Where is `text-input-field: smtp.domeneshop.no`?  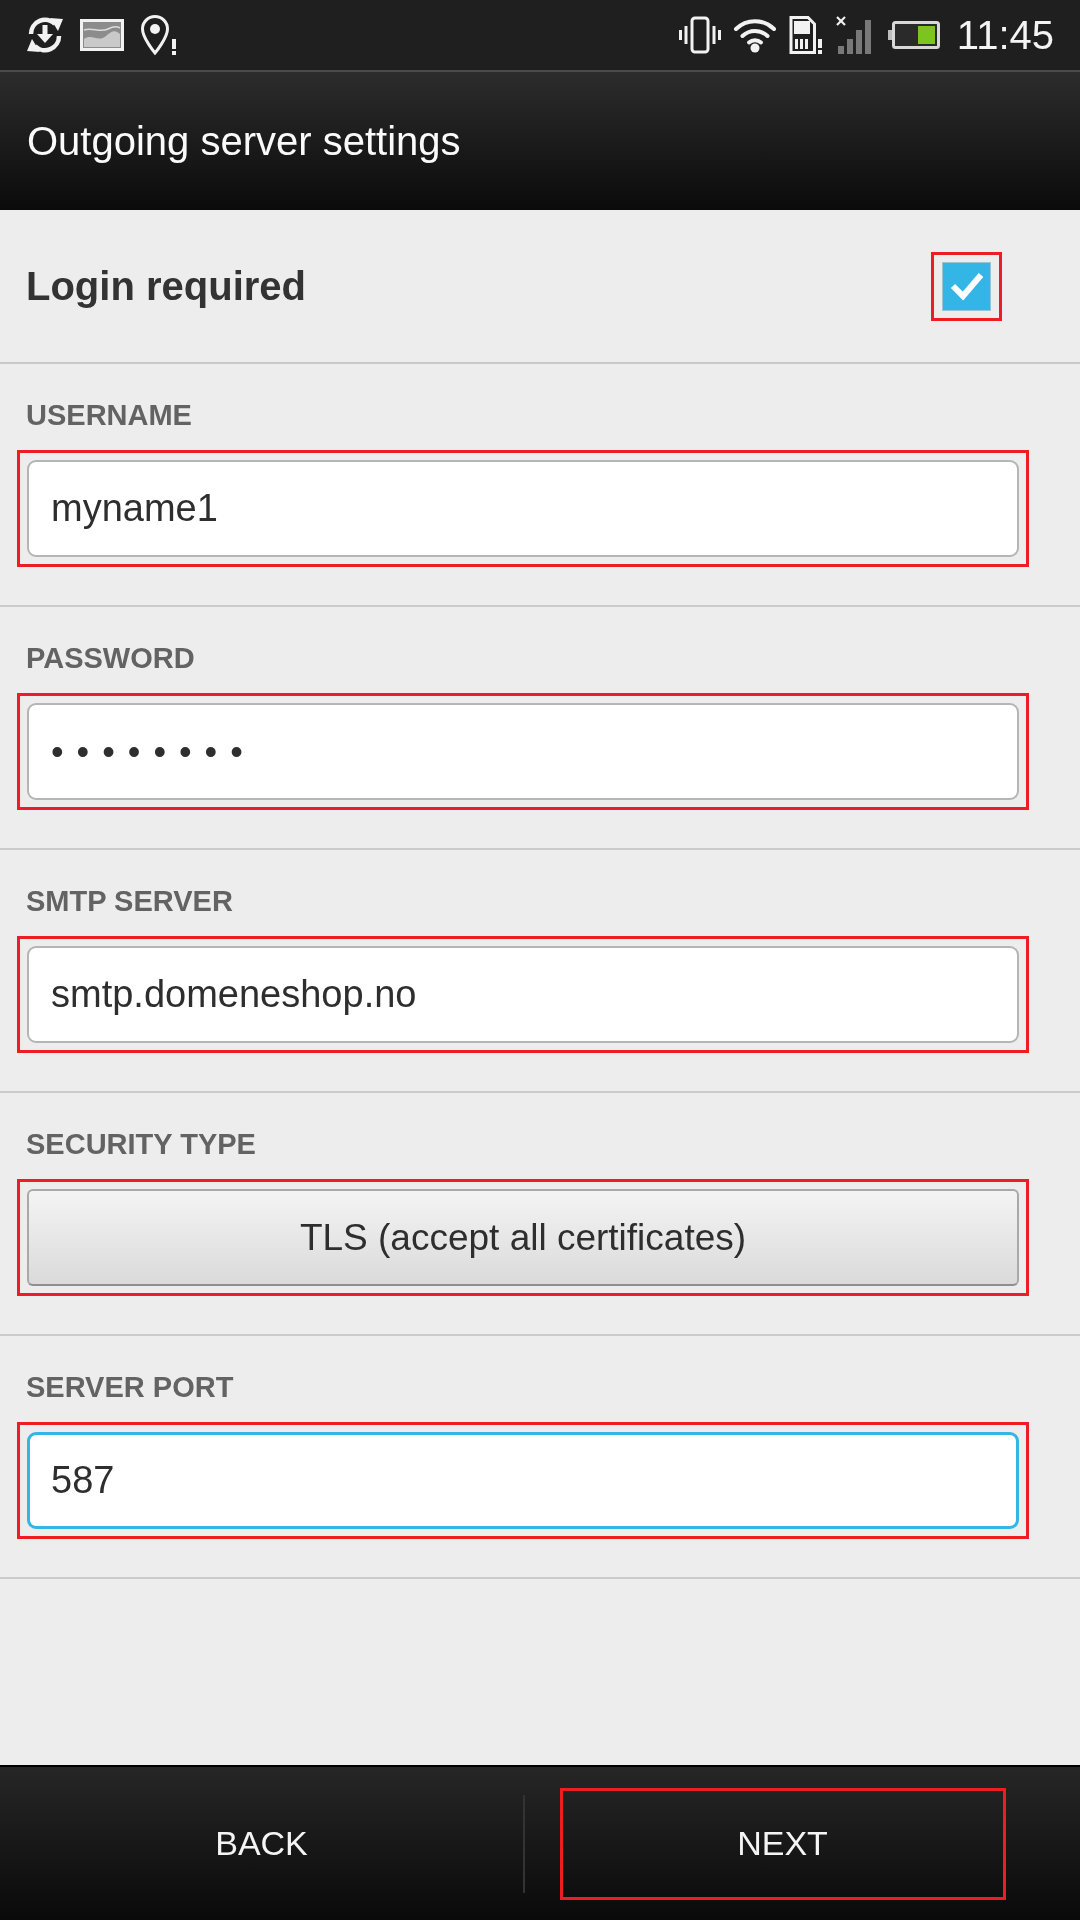
text-input-field: smtp.domeneshop.no is located at coordinates (523, 994).